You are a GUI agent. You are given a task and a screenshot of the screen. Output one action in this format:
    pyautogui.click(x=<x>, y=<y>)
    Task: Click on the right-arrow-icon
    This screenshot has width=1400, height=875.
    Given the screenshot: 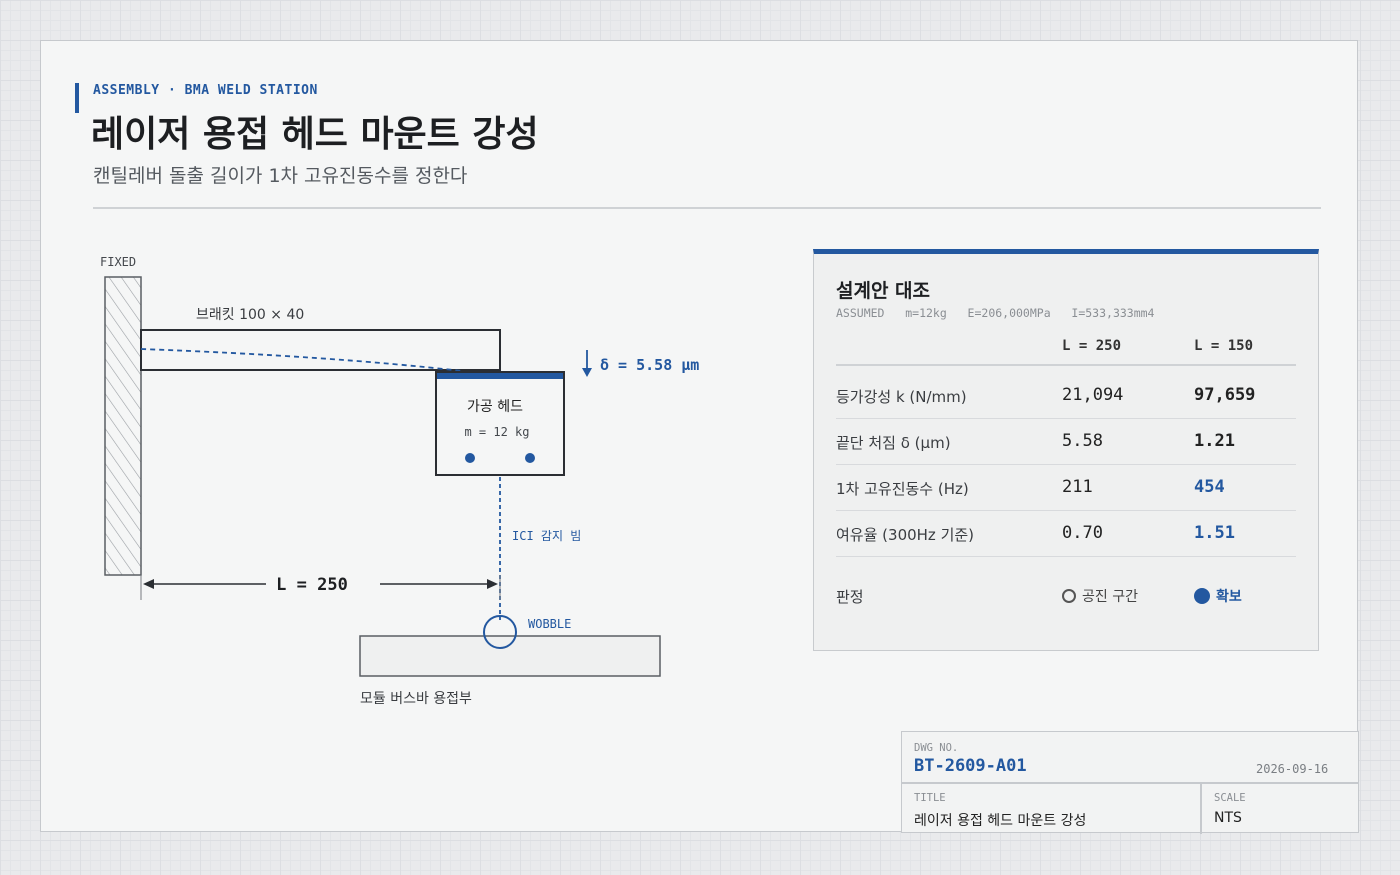 What is the action you would take?
    pyautogui.click(x=492, y=584)
    